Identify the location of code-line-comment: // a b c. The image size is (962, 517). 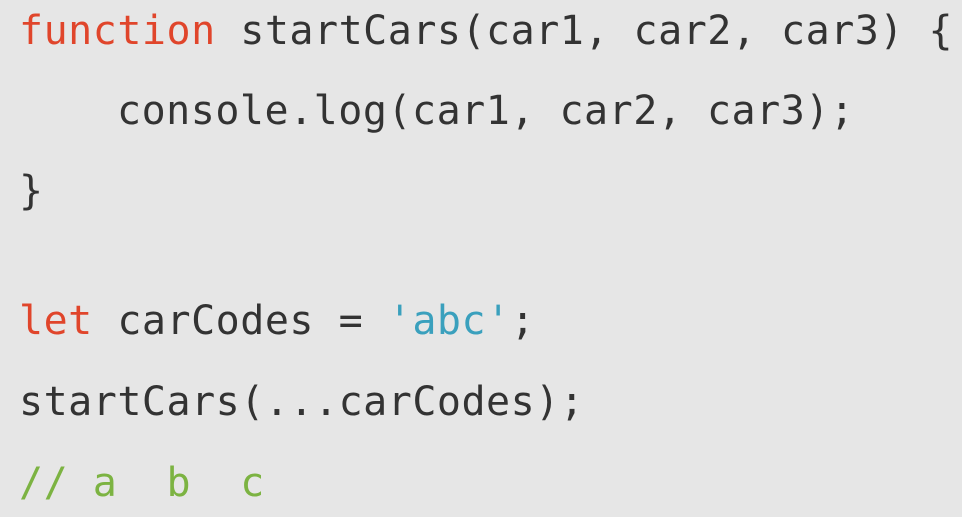
(142, 483).